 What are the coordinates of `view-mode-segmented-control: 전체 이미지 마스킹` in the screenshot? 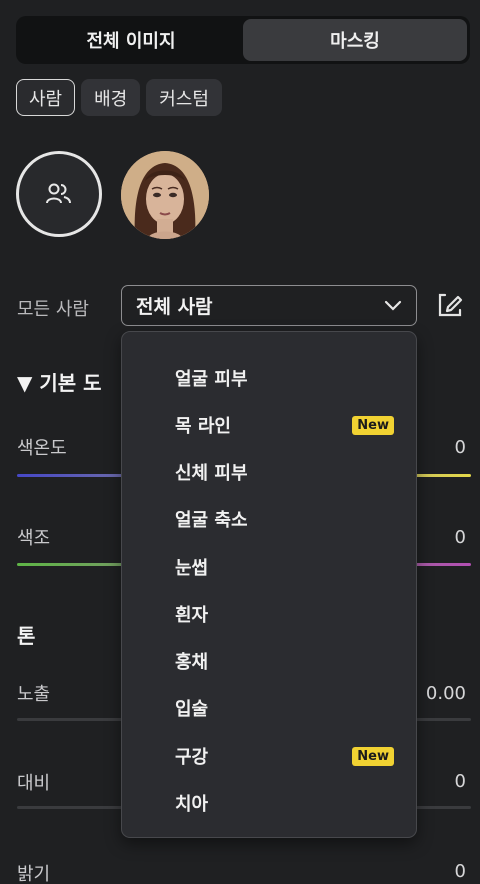 It's located at (243, 40).